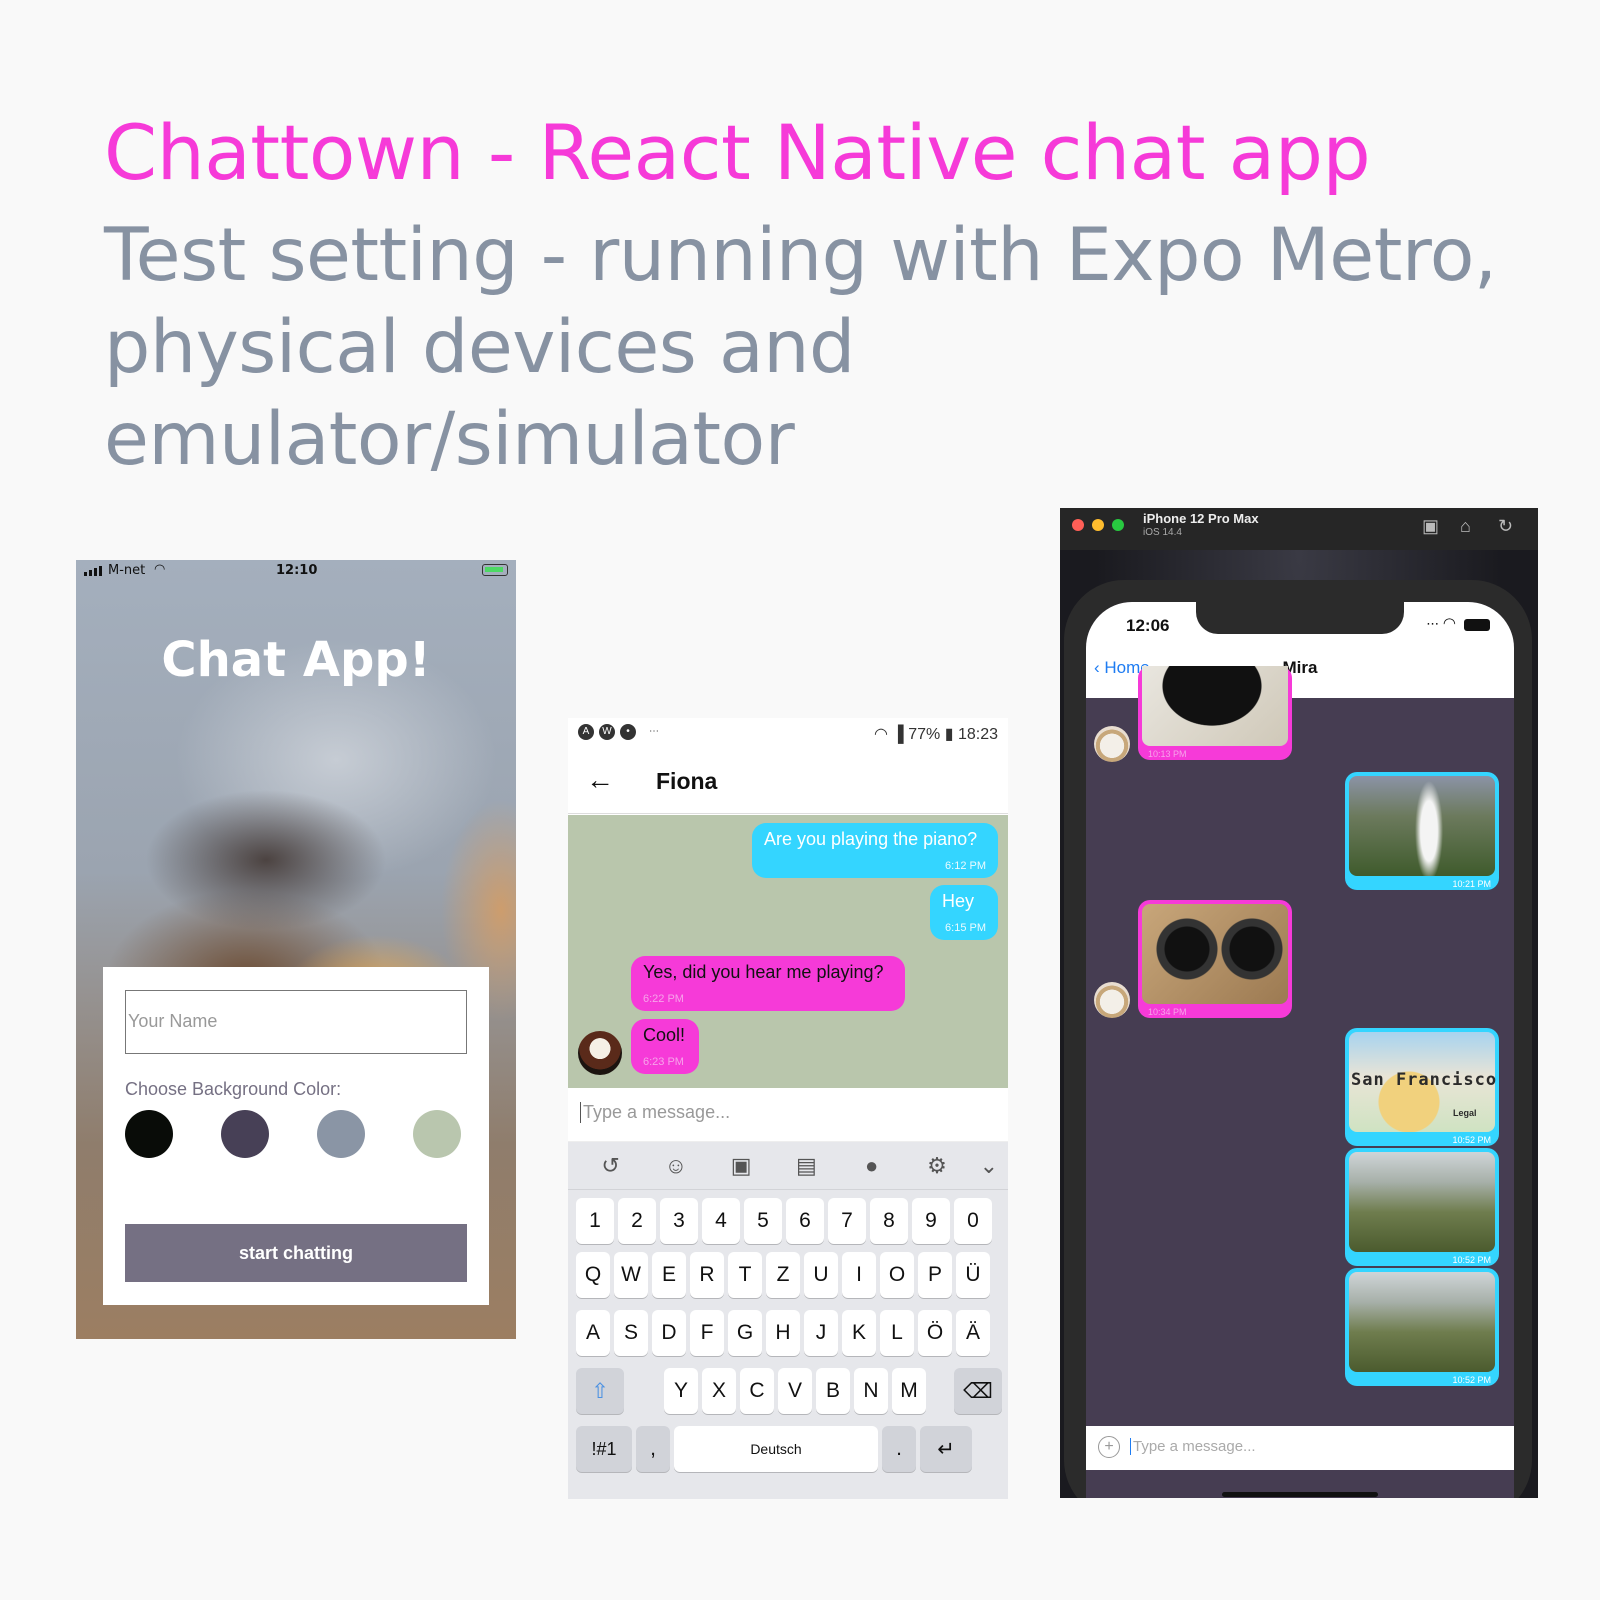 The width and height of the screenshot is (1600, 1600). I want to click on key-ü: Ü, so click(973, 1275).